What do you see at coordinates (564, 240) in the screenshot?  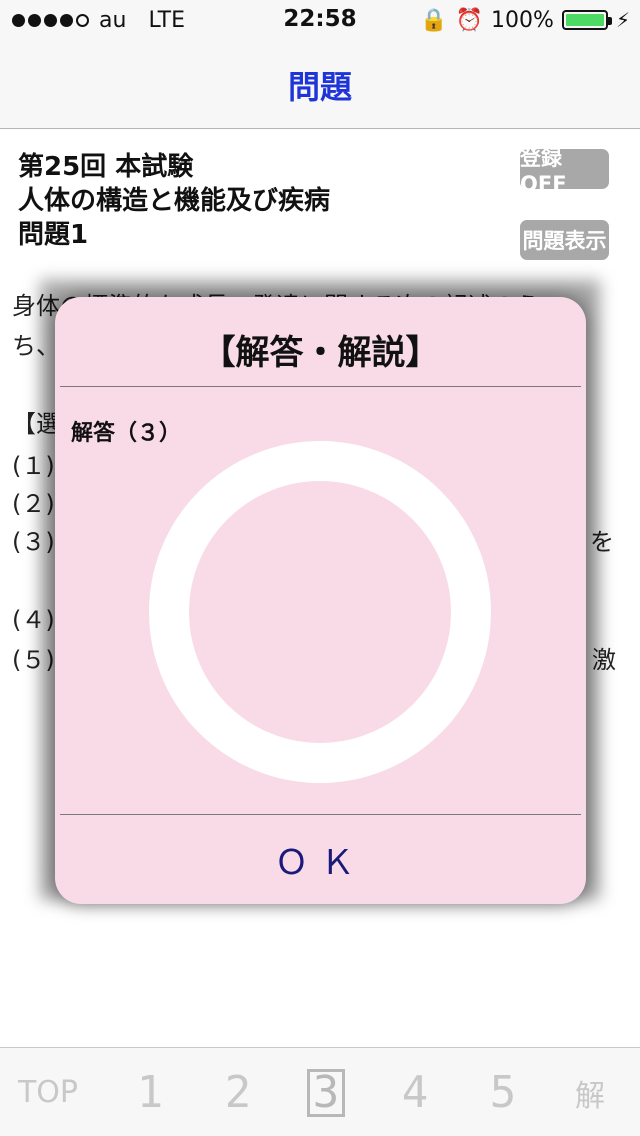 I see `show-question-button: 問題表示` at bounding box center [564, 240].